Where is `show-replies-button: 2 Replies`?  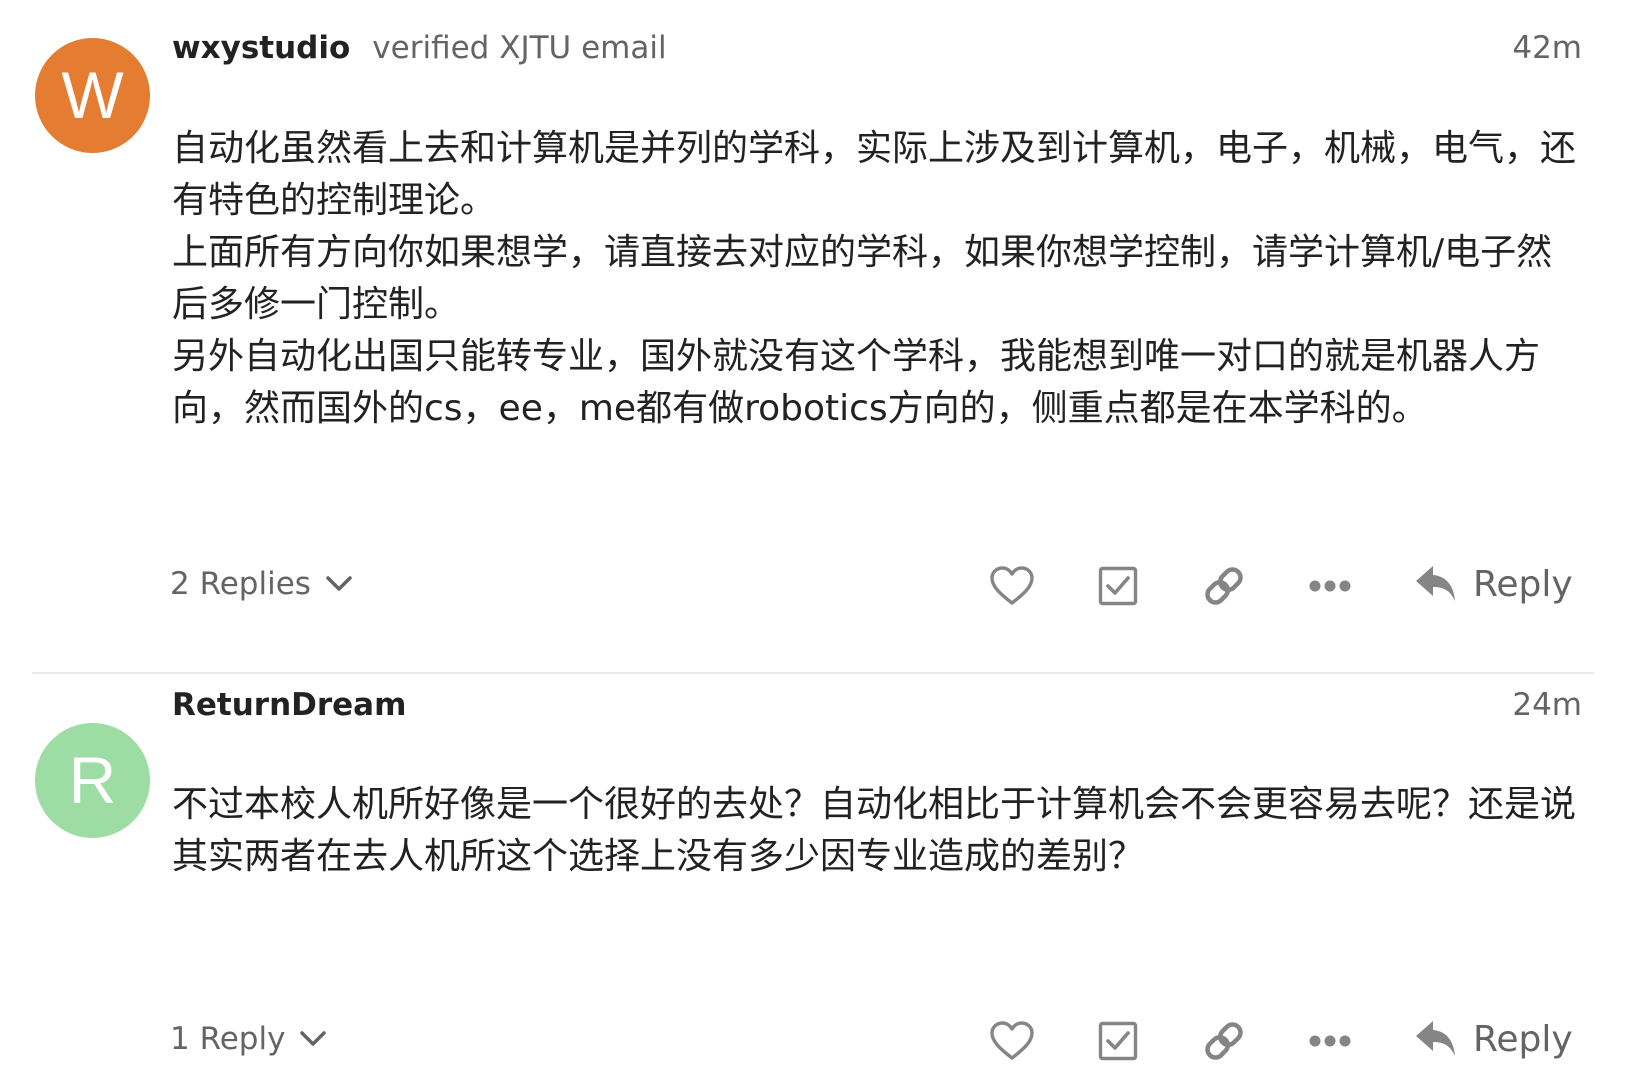 show-replies-button: 2 Replies is located at coordinates (261, 584).